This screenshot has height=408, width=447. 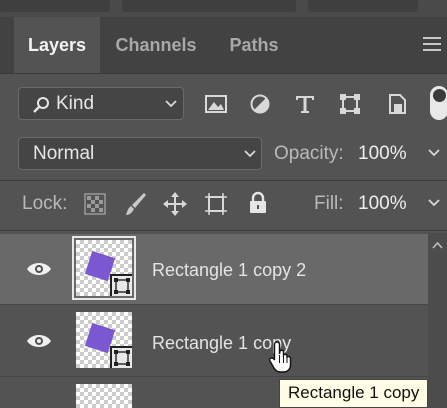 I want to click on layer-name: Rectangle 1 copy 2, so click(x=229, y=270).